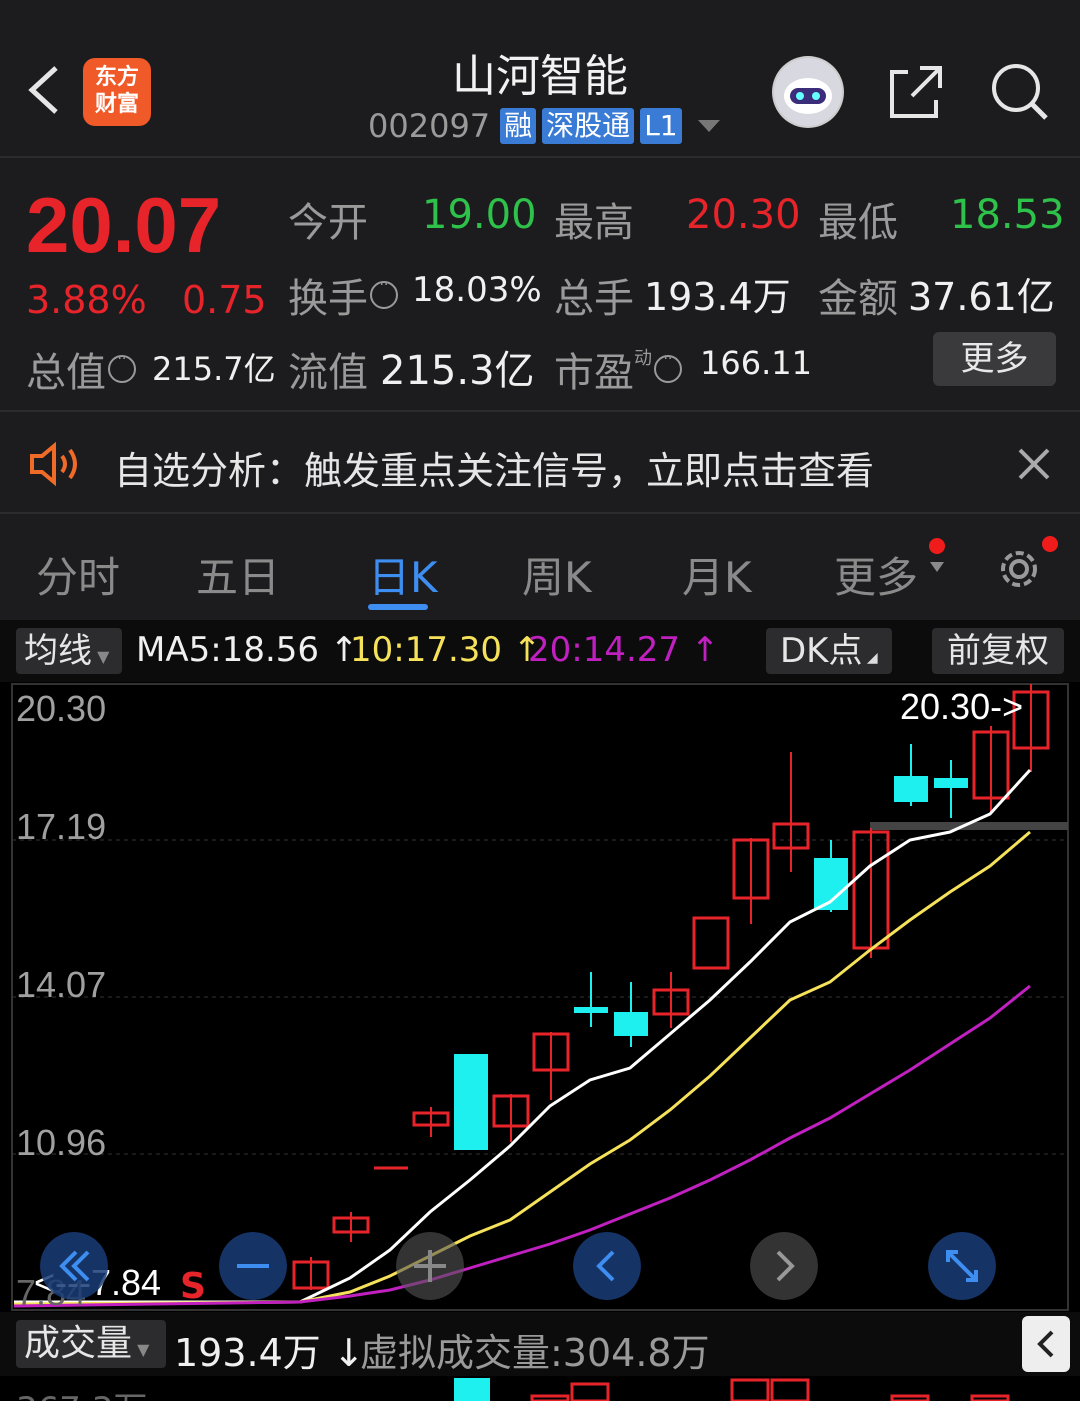 This screenshot has width=1080, height=1401. Describe the element at coordinates (876, 574) in the screenshot. I see `tab-more: 更多` at that location.